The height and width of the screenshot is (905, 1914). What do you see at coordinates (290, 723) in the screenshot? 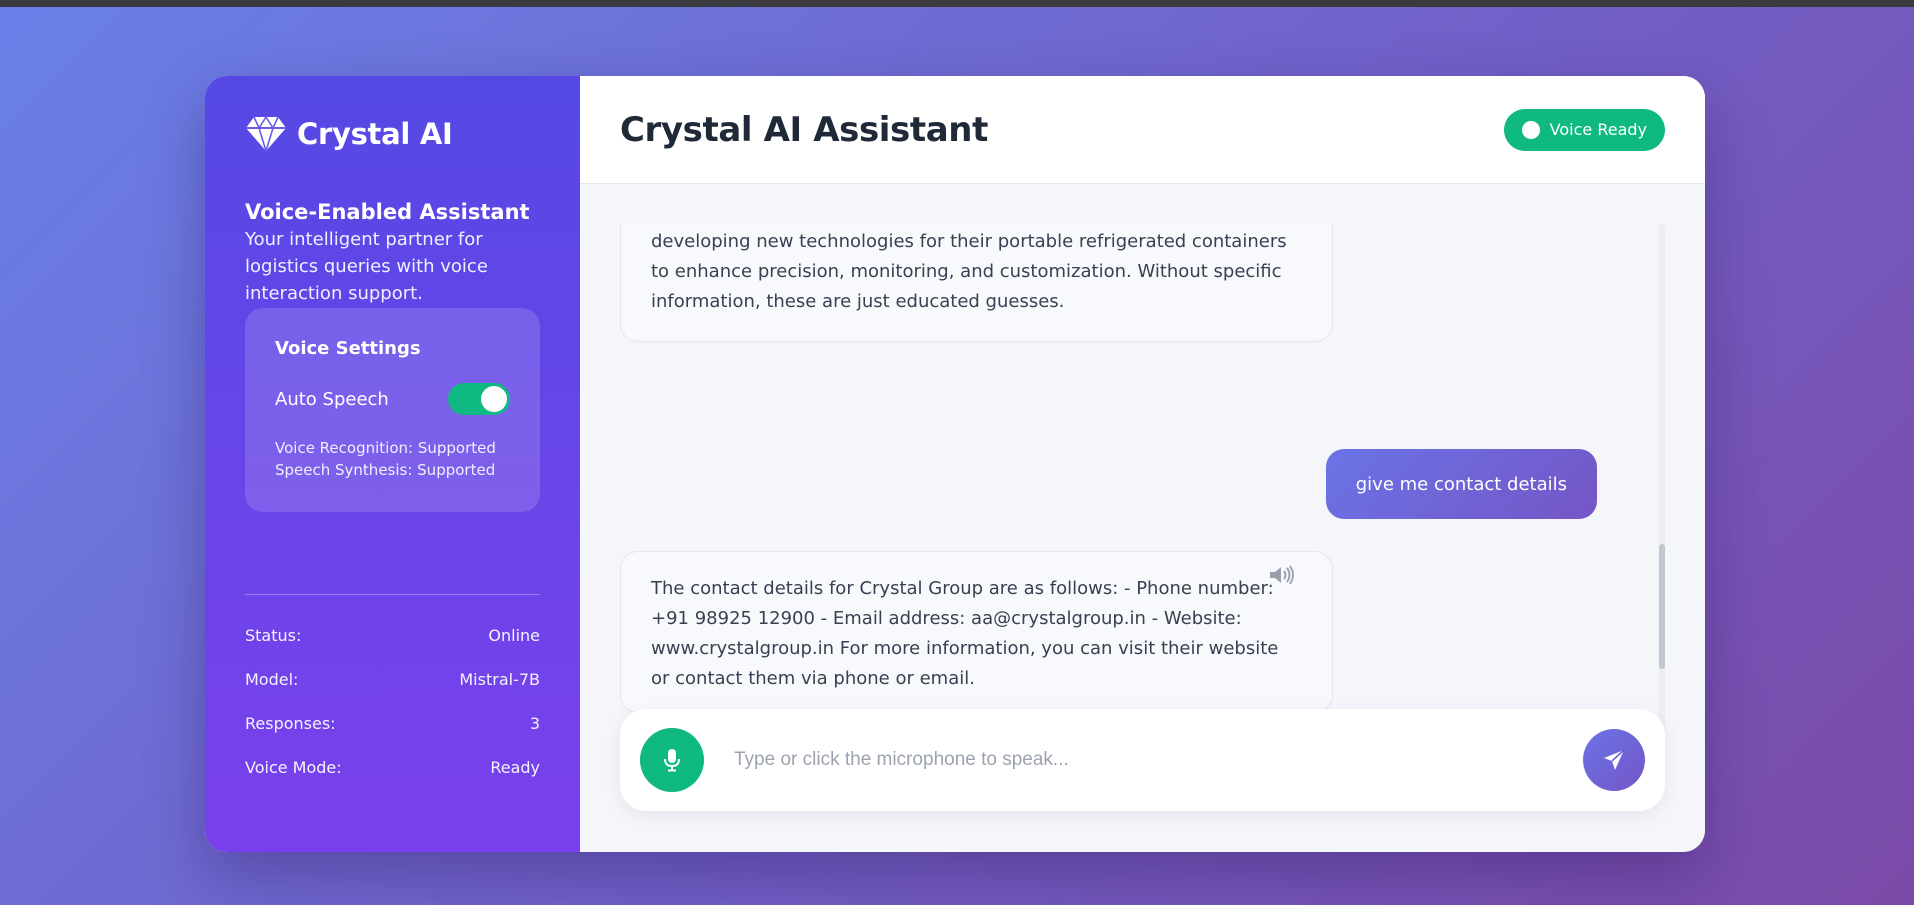
I see `stat-label: Responses:` at bounding box center [290, 723].